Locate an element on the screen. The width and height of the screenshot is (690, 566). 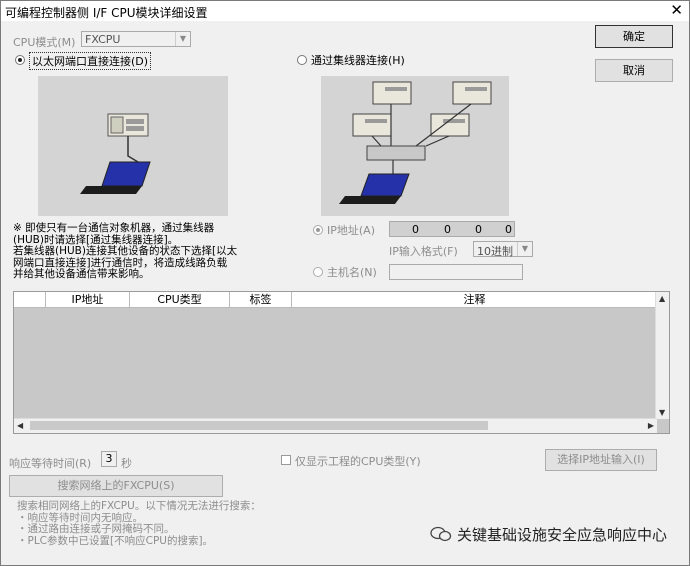
ip-address-label: IP地址(A) is located at coordinates (351, 230).